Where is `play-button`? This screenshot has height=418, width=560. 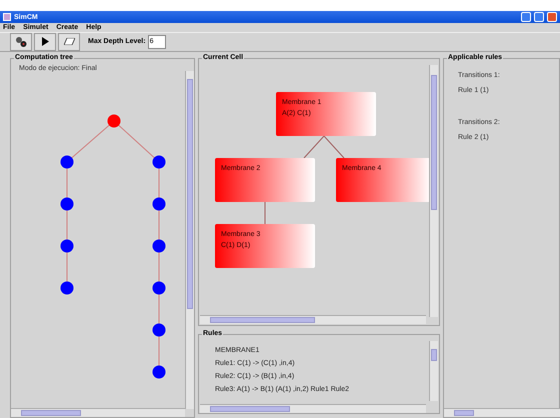
play-button is located at coordinates (45, 41).